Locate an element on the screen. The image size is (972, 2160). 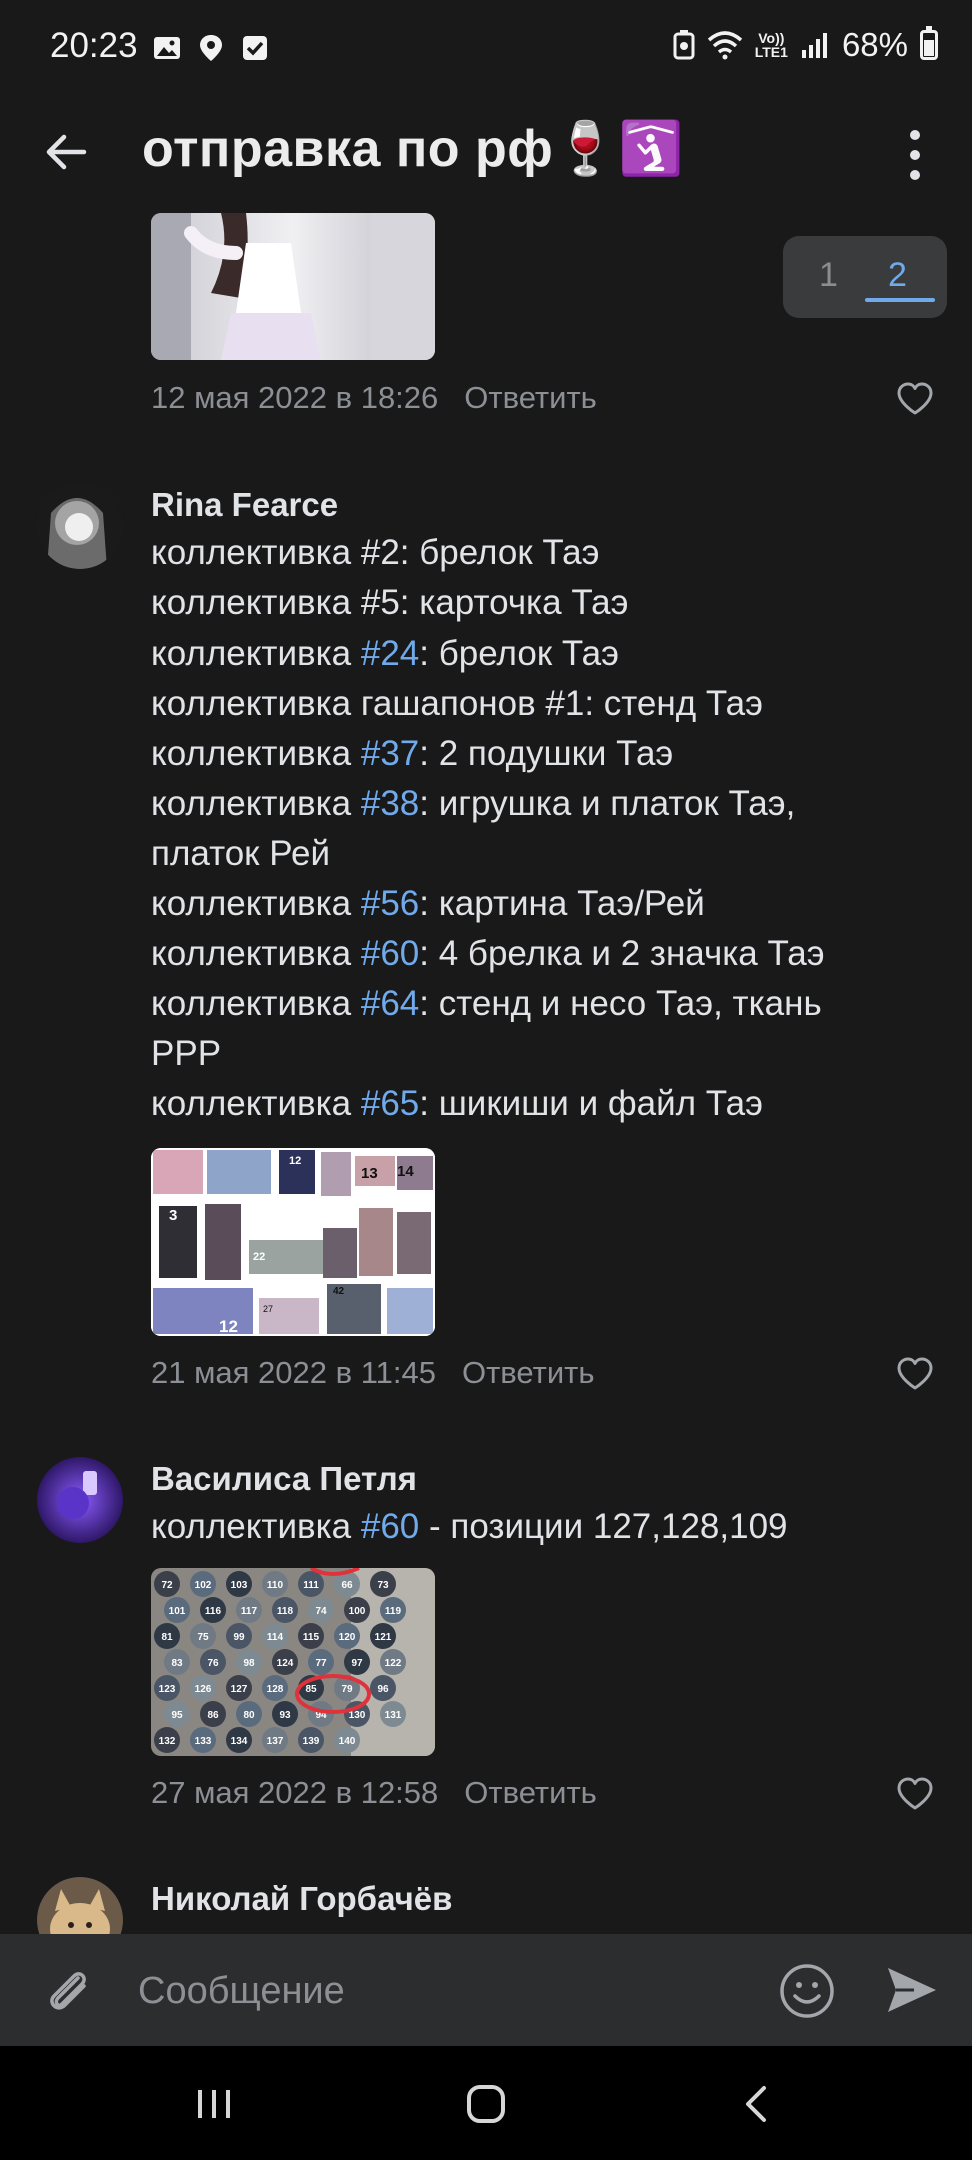
svg-text: 27 is located at coordinates (268, 1309).